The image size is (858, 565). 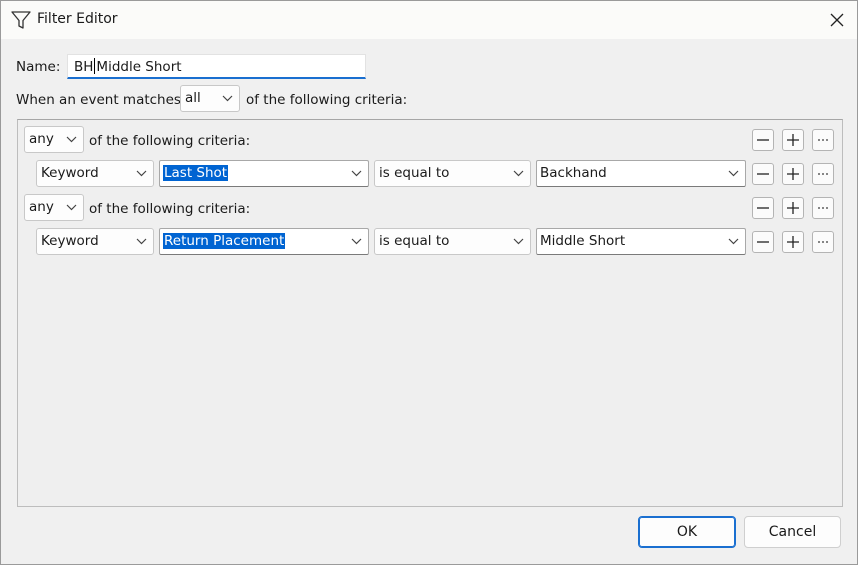 What do you see at coordinates (38, 67) in the screenshot?
I see `name-label: Name:` at bounding box center [38, 67].